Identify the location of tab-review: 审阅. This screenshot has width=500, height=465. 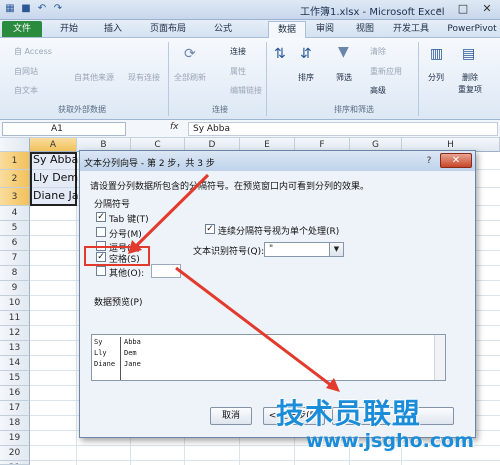
(325, 29).